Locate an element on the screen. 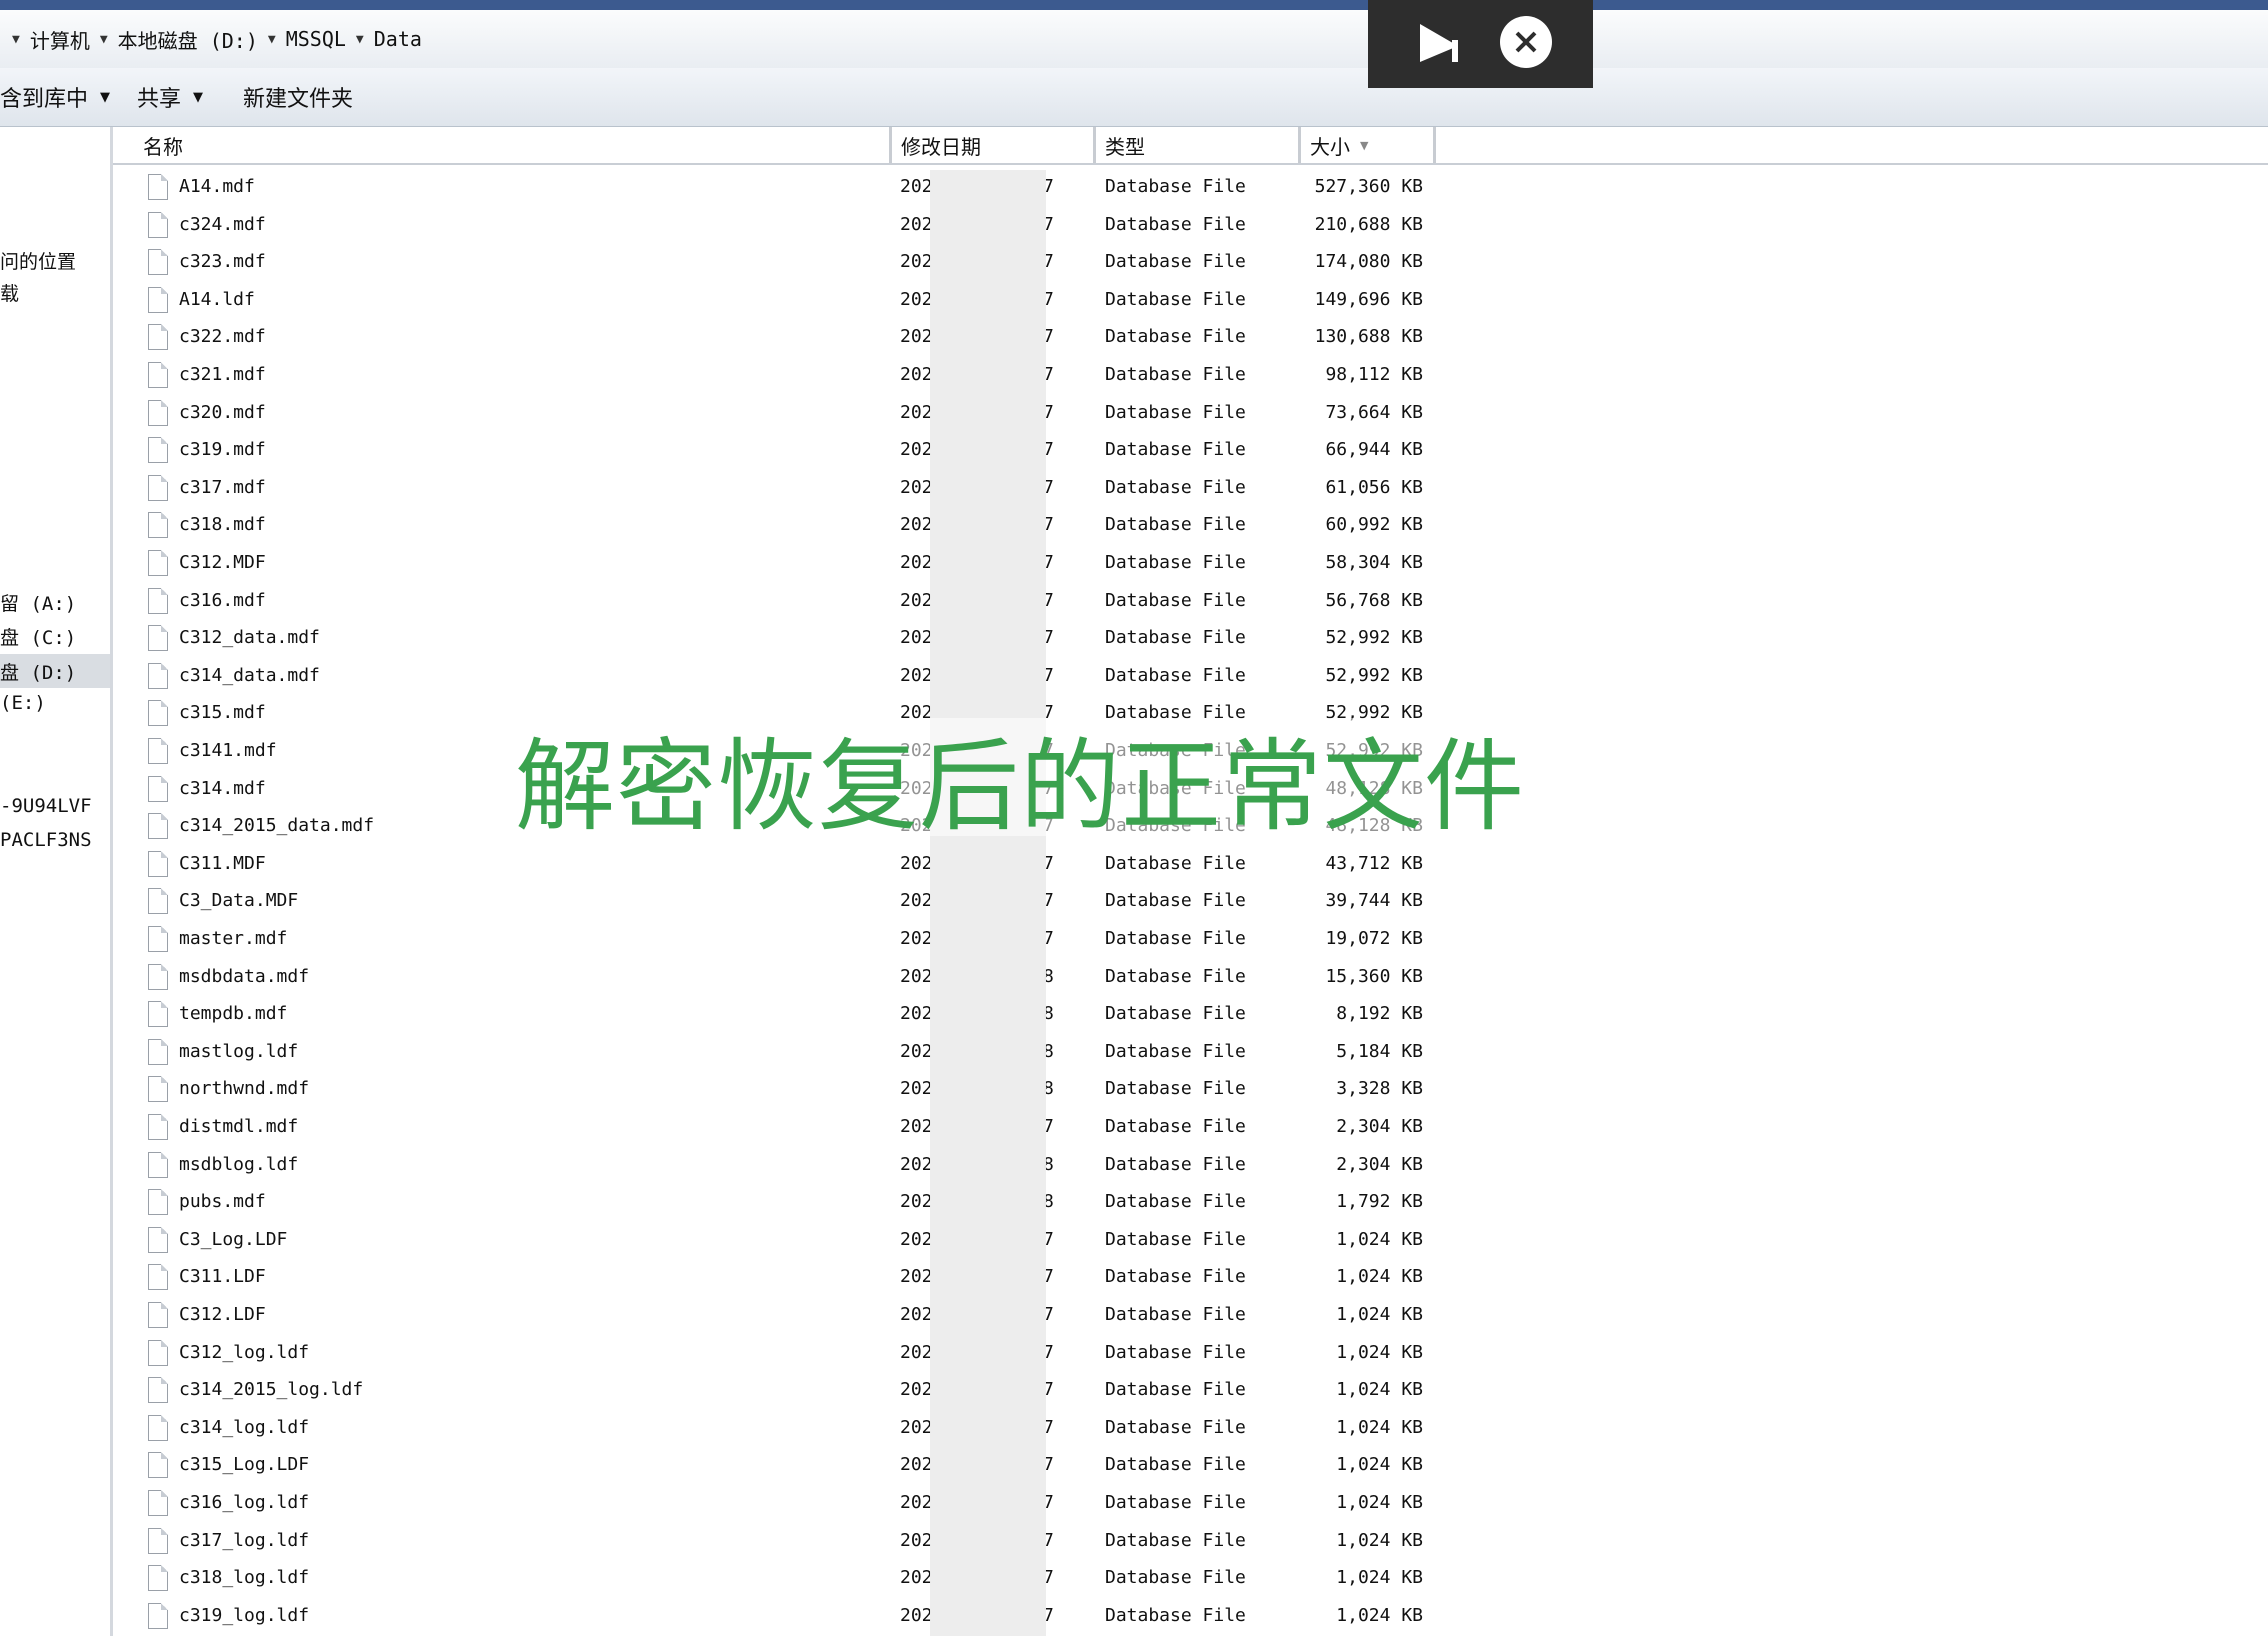  file-name: pubs.mdf is located at coordinates (222, 1201).